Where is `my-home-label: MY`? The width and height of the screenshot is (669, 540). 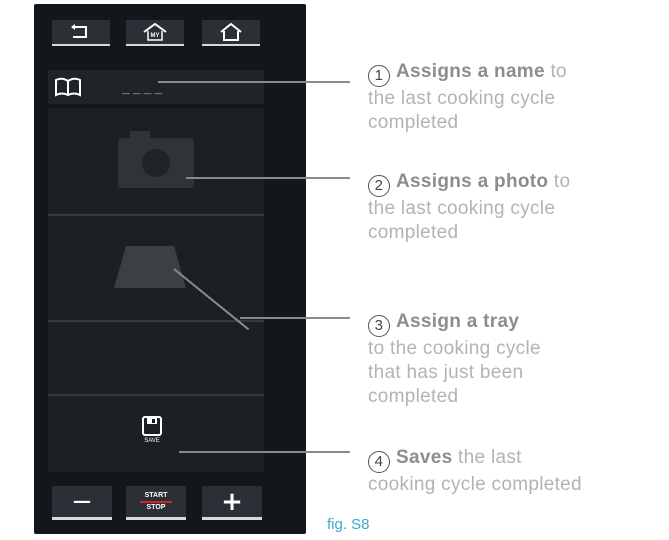 my-home-label: MY is located at coordinates (155, 36).